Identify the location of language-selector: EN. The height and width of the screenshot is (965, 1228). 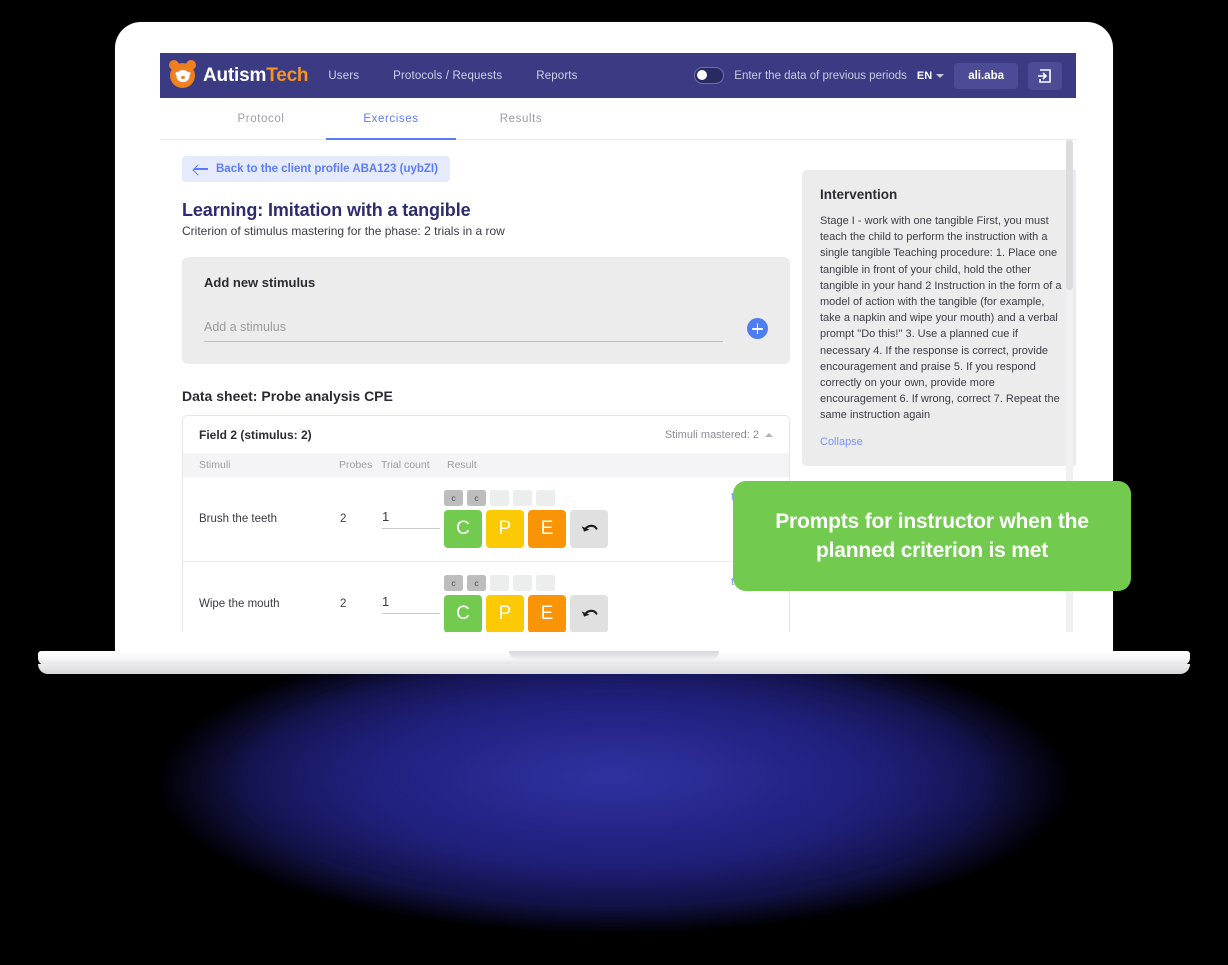
(930, 75).